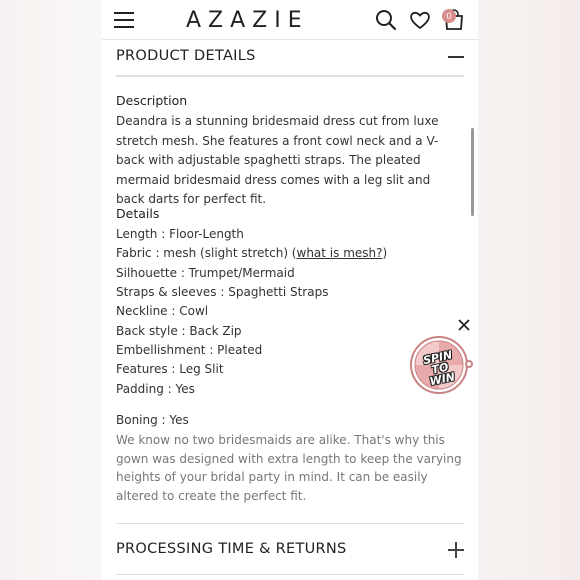  Describe the element at coordinates (186, 56) in the screenshot. I see `product-details-title: PRODUCT DETAILS` at that location.